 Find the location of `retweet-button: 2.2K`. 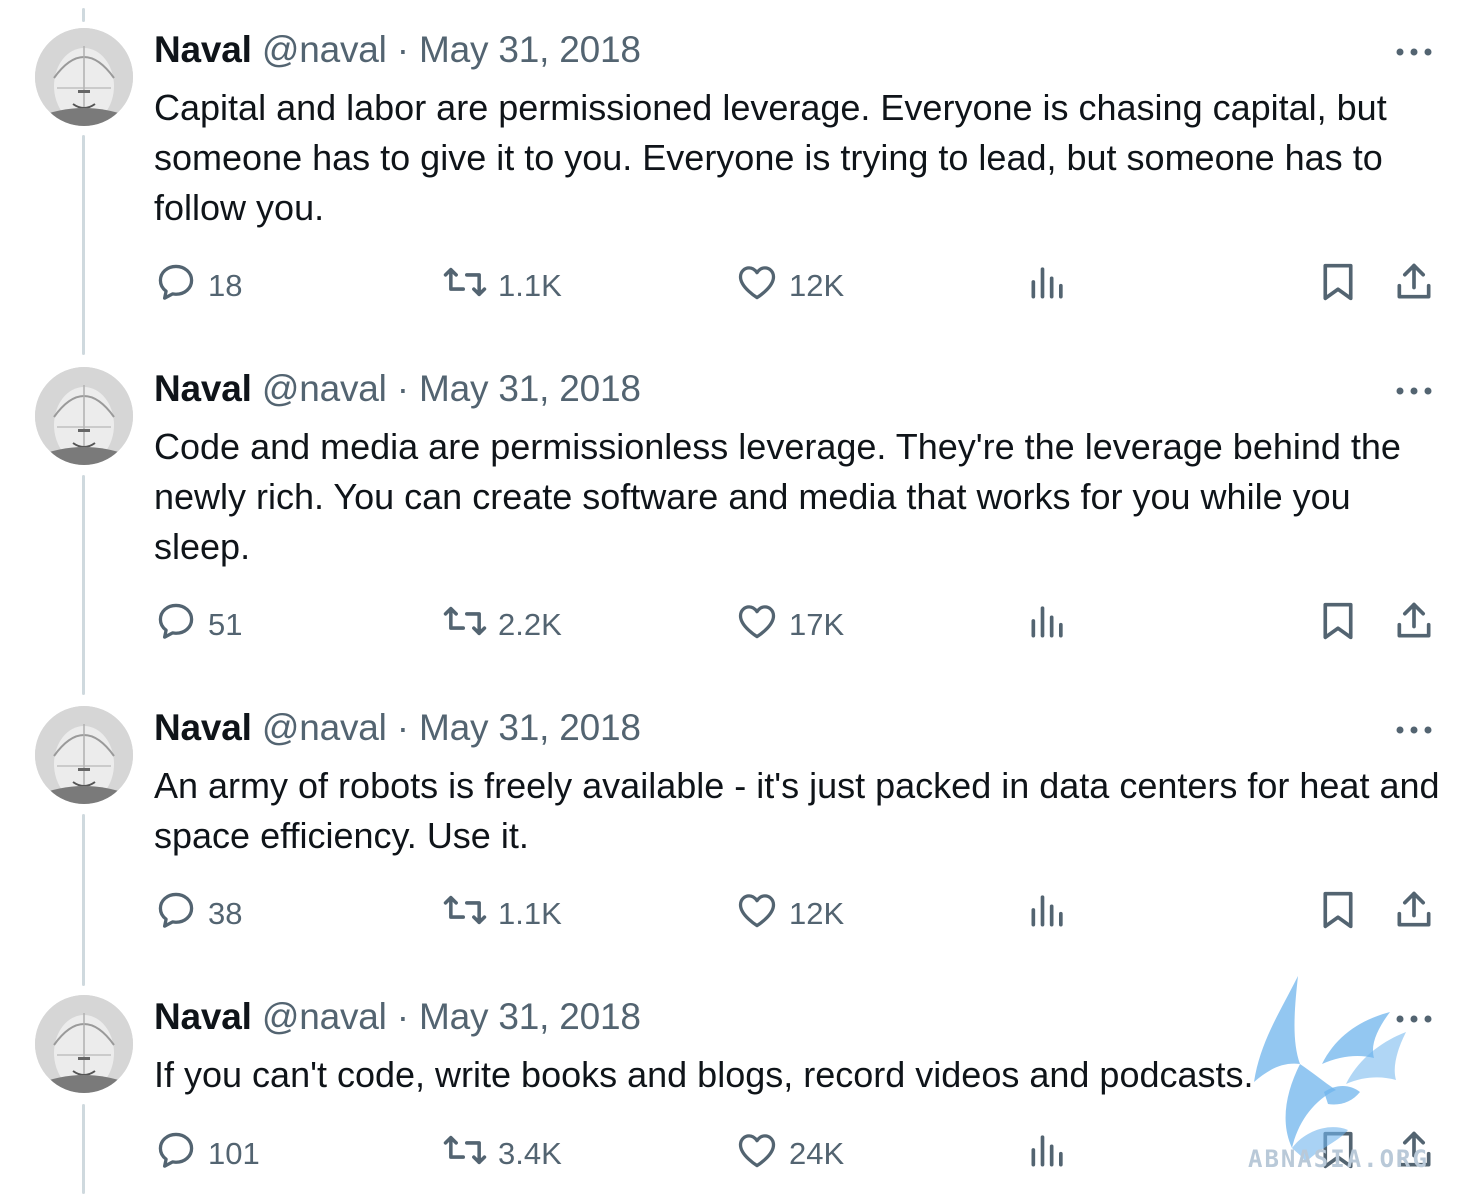

retweet-button: 2.2K is located at coordinates (502, 625).